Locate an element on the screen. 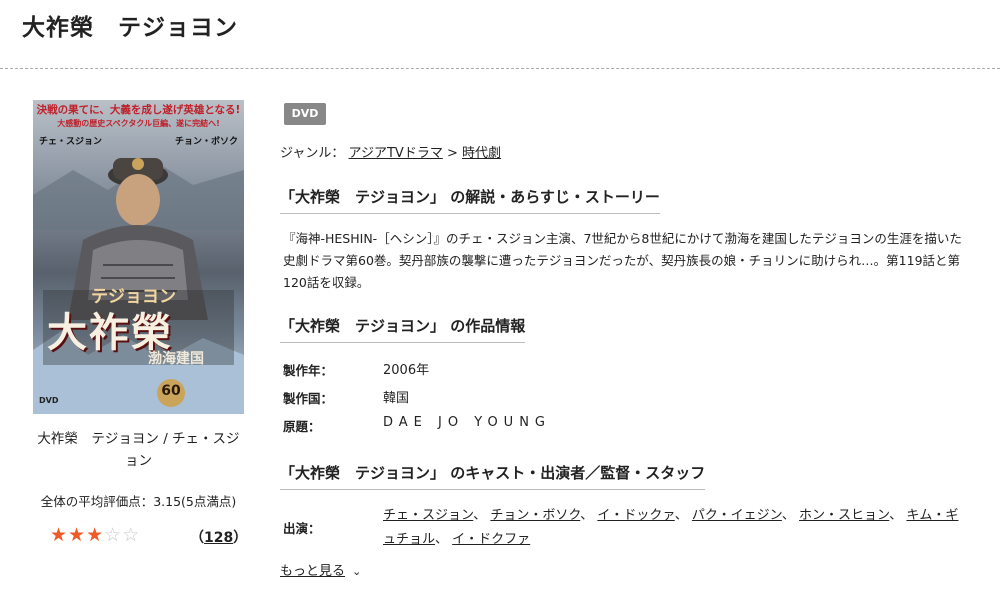 The image size is (1000, 597). cast-member-link: チョン・ボソク is located at coordinates (535, 515).